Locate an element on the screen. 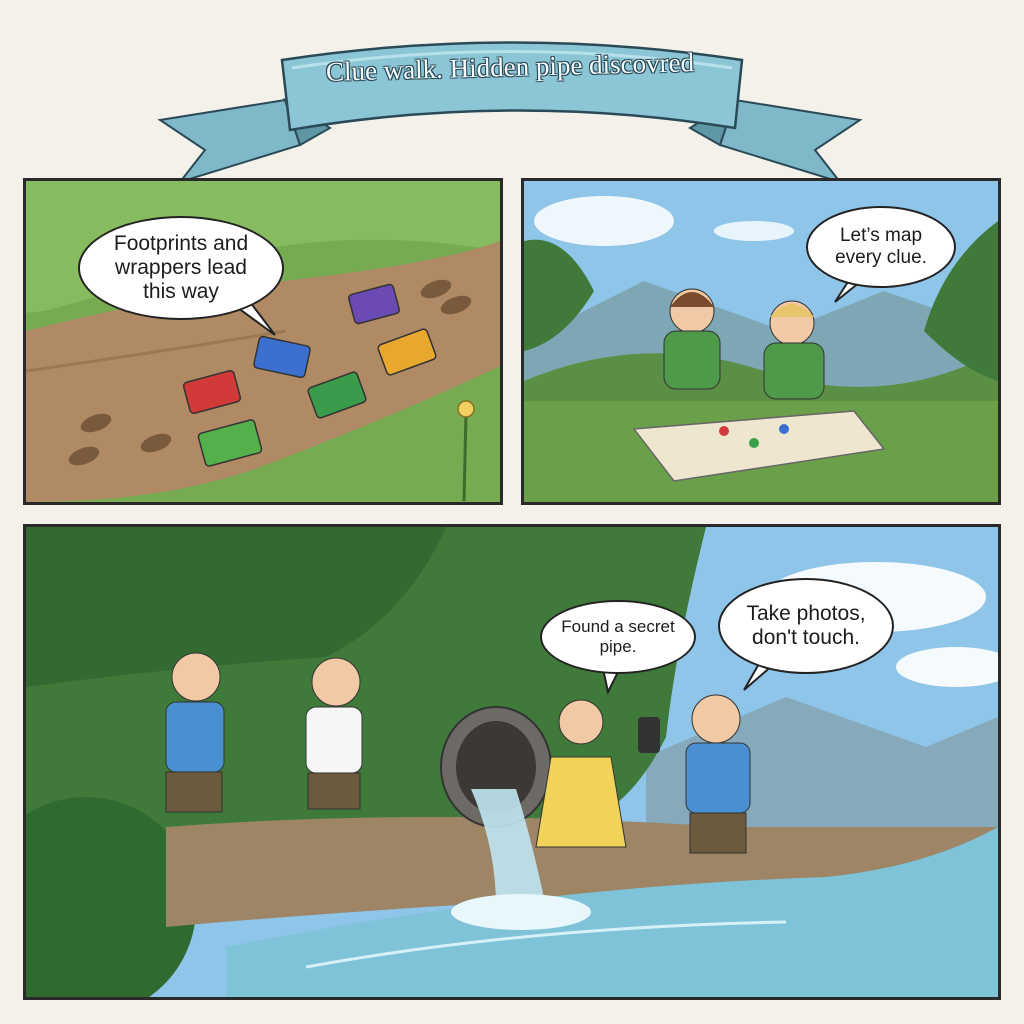 This screenshot has width=1024, height=1024. footprints-scene is located at coordinates (263, 341).